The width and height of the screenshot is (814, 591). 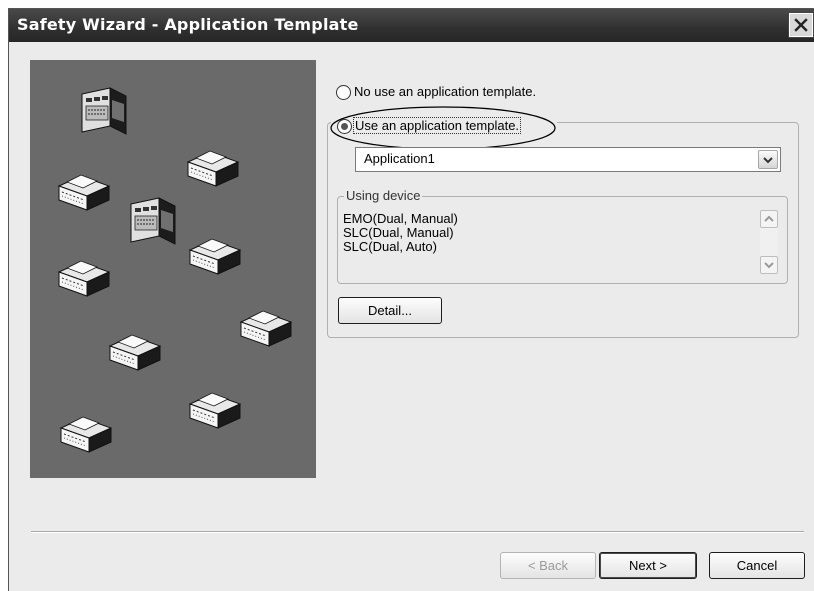 I want to click on list-item: EMO(Dual, Manual), so click(x=400, y=218).